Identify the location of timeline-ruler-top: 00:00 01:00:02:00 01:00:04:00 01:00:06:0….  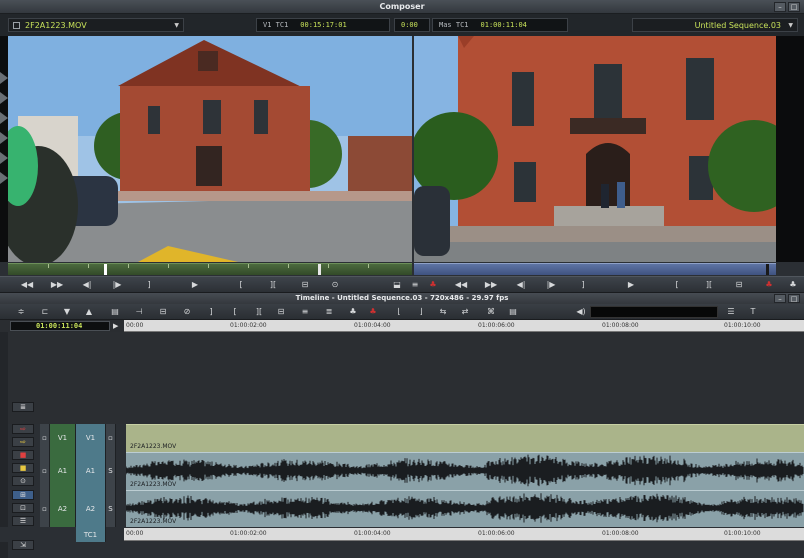
(464, 326).